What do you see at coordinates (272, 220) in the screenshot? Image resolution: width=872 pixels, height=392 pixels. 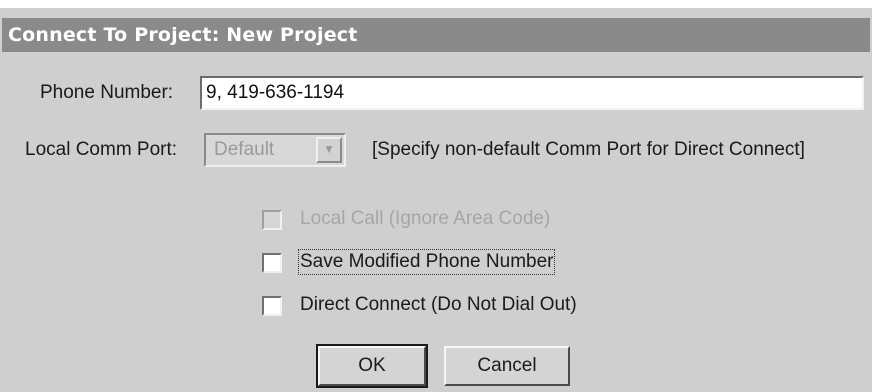 I see `local-call-checkbox` at bounding box center [272, 220].